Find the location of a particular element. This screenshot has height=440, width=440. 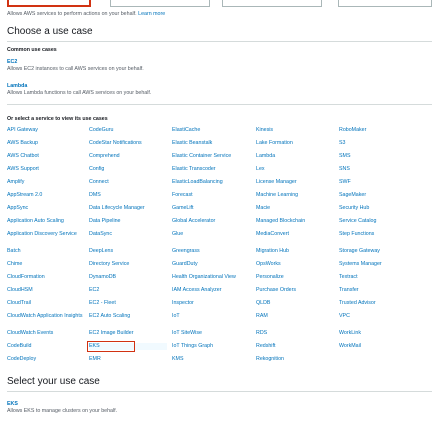

service-option: IoT is located at coordinates (211, 316).